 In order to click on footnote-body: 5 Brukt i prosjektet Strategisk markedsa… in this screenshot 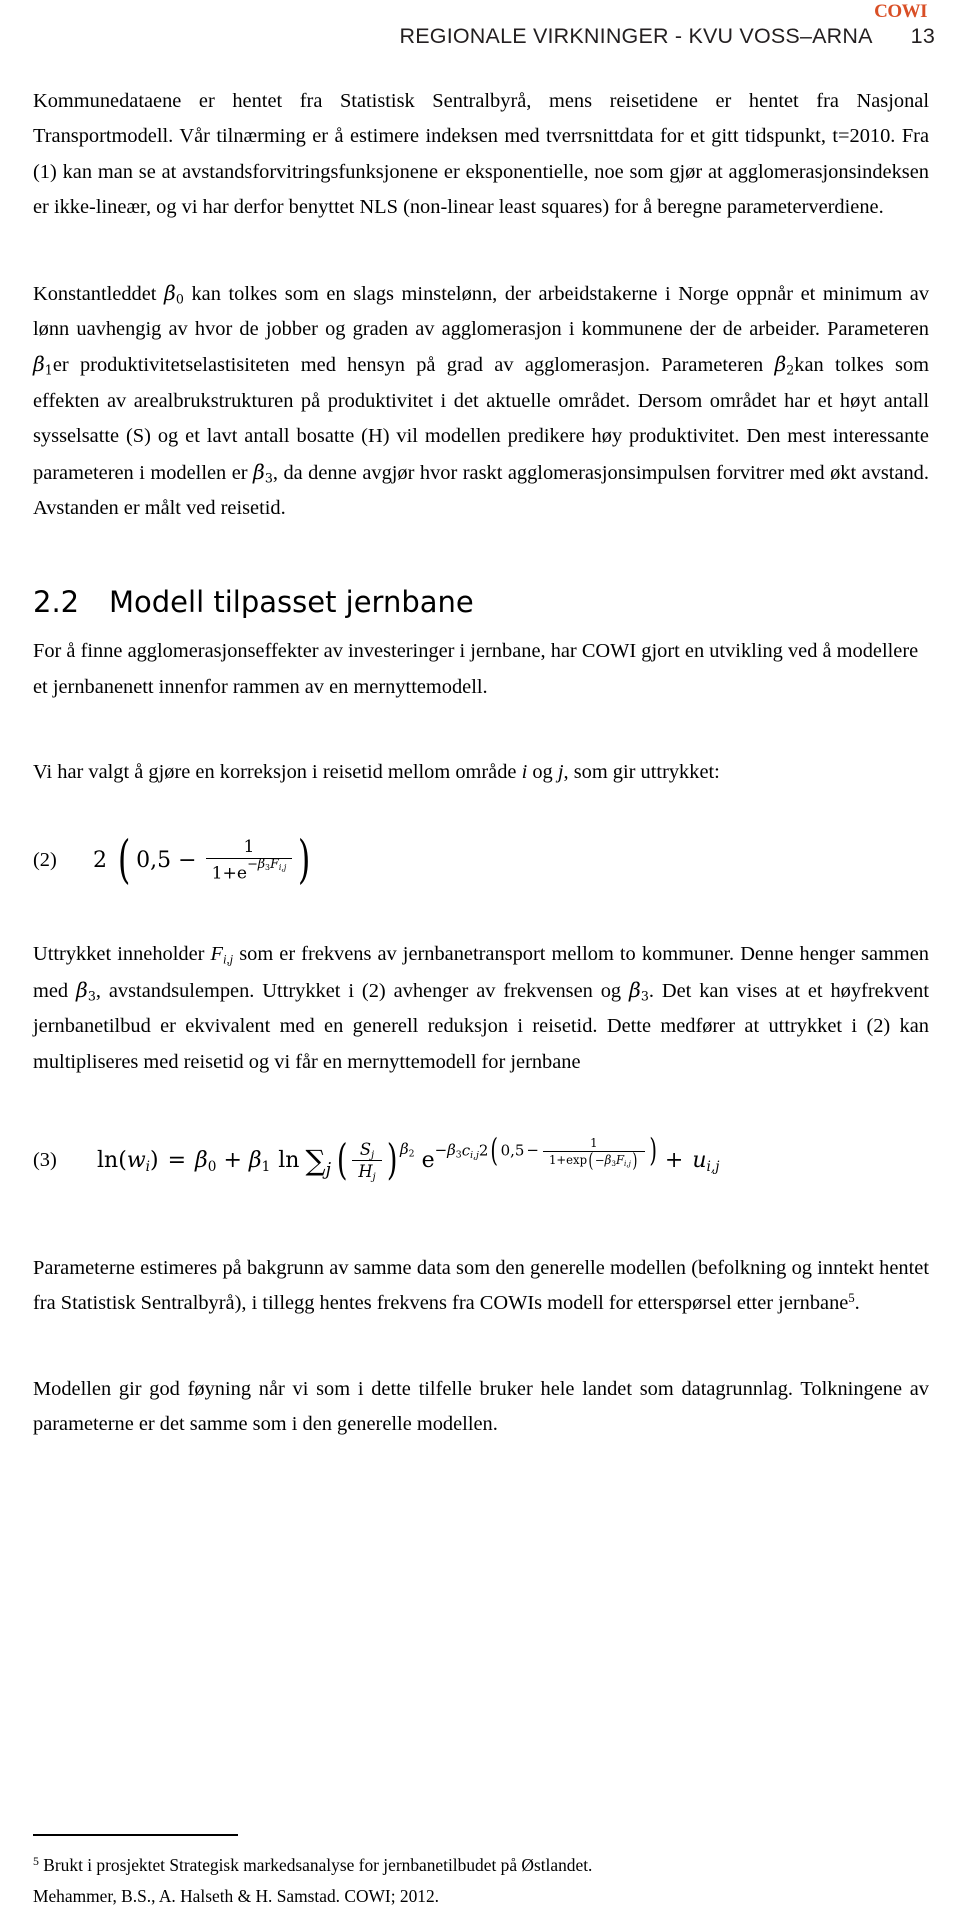, I will do `click(481, 1881)`.